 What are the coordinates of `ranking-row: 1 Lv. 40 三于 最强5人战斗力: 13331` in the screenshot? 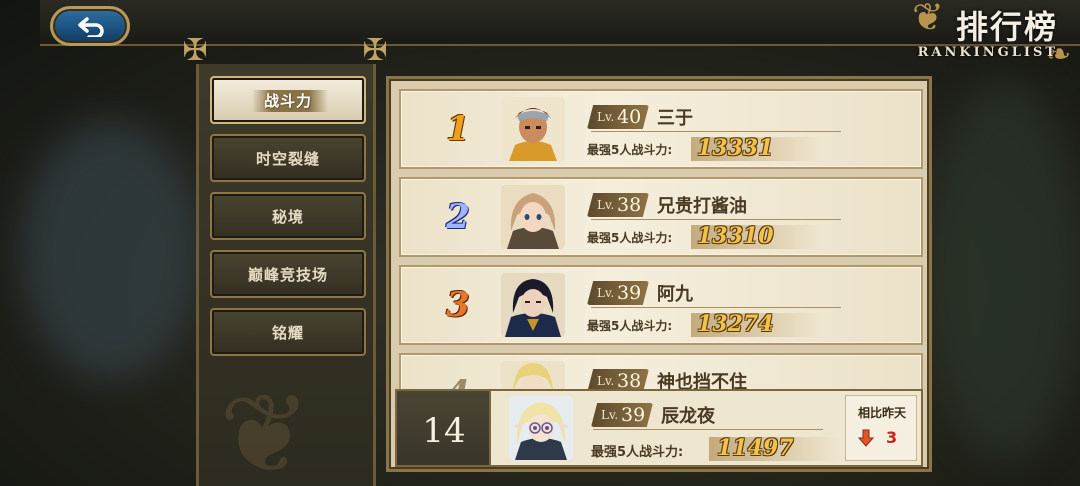 It's located at (661, 129).